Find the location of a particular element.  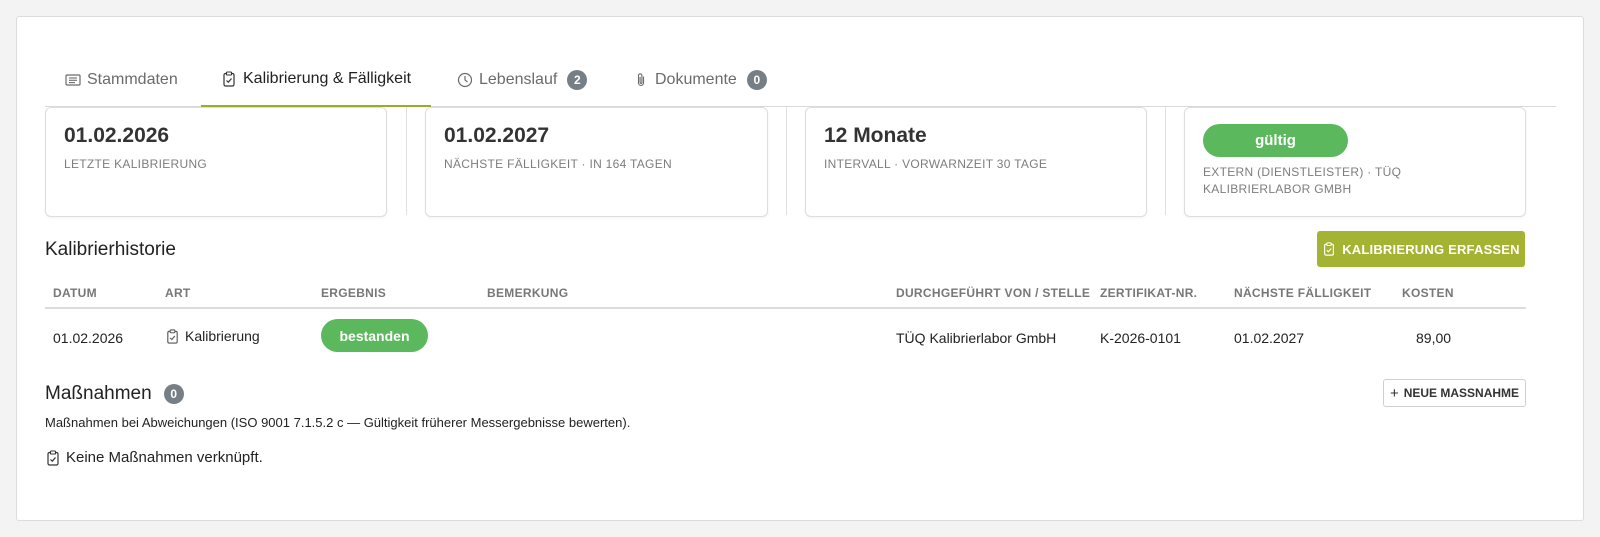

row-next-due: 01.02.2027 is located at coordinates (1269, 338).